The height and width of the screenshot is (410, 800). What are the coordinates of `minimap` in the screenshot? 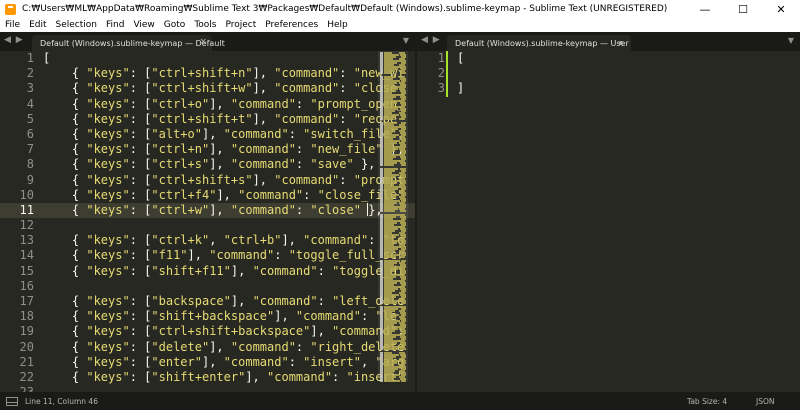 It's located at (393, 221).